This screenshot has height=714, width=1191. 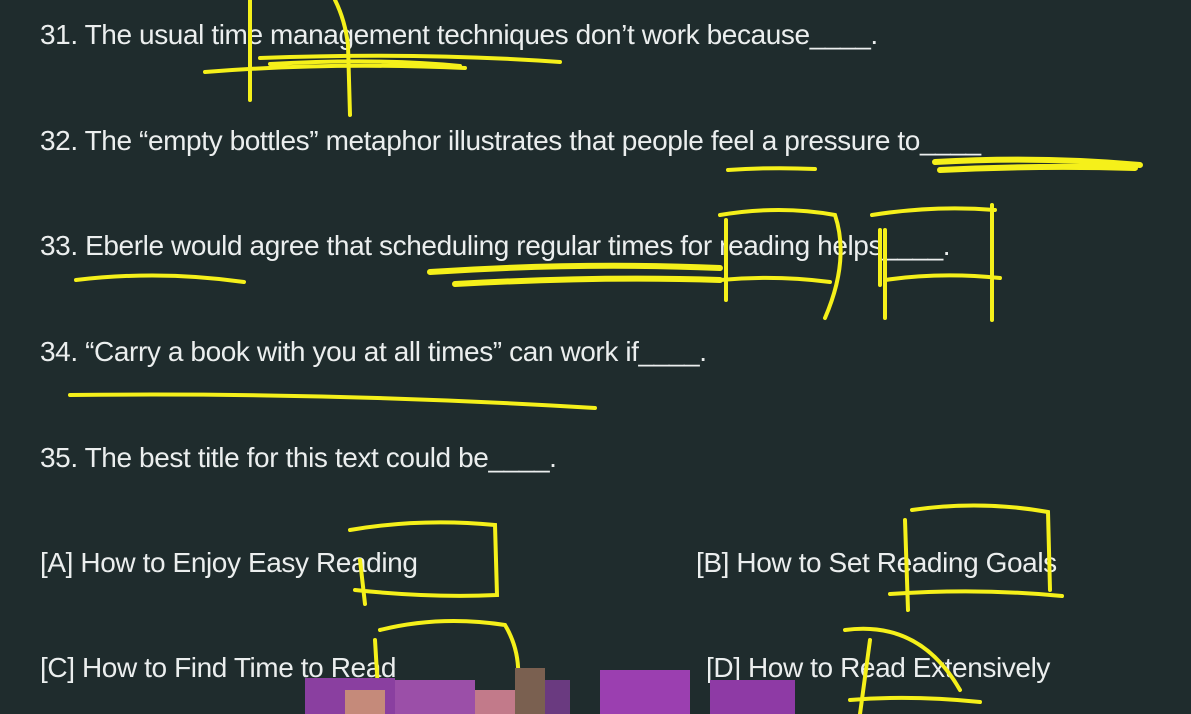 I want to click on bracket-33a, so click(x=780, y=264).